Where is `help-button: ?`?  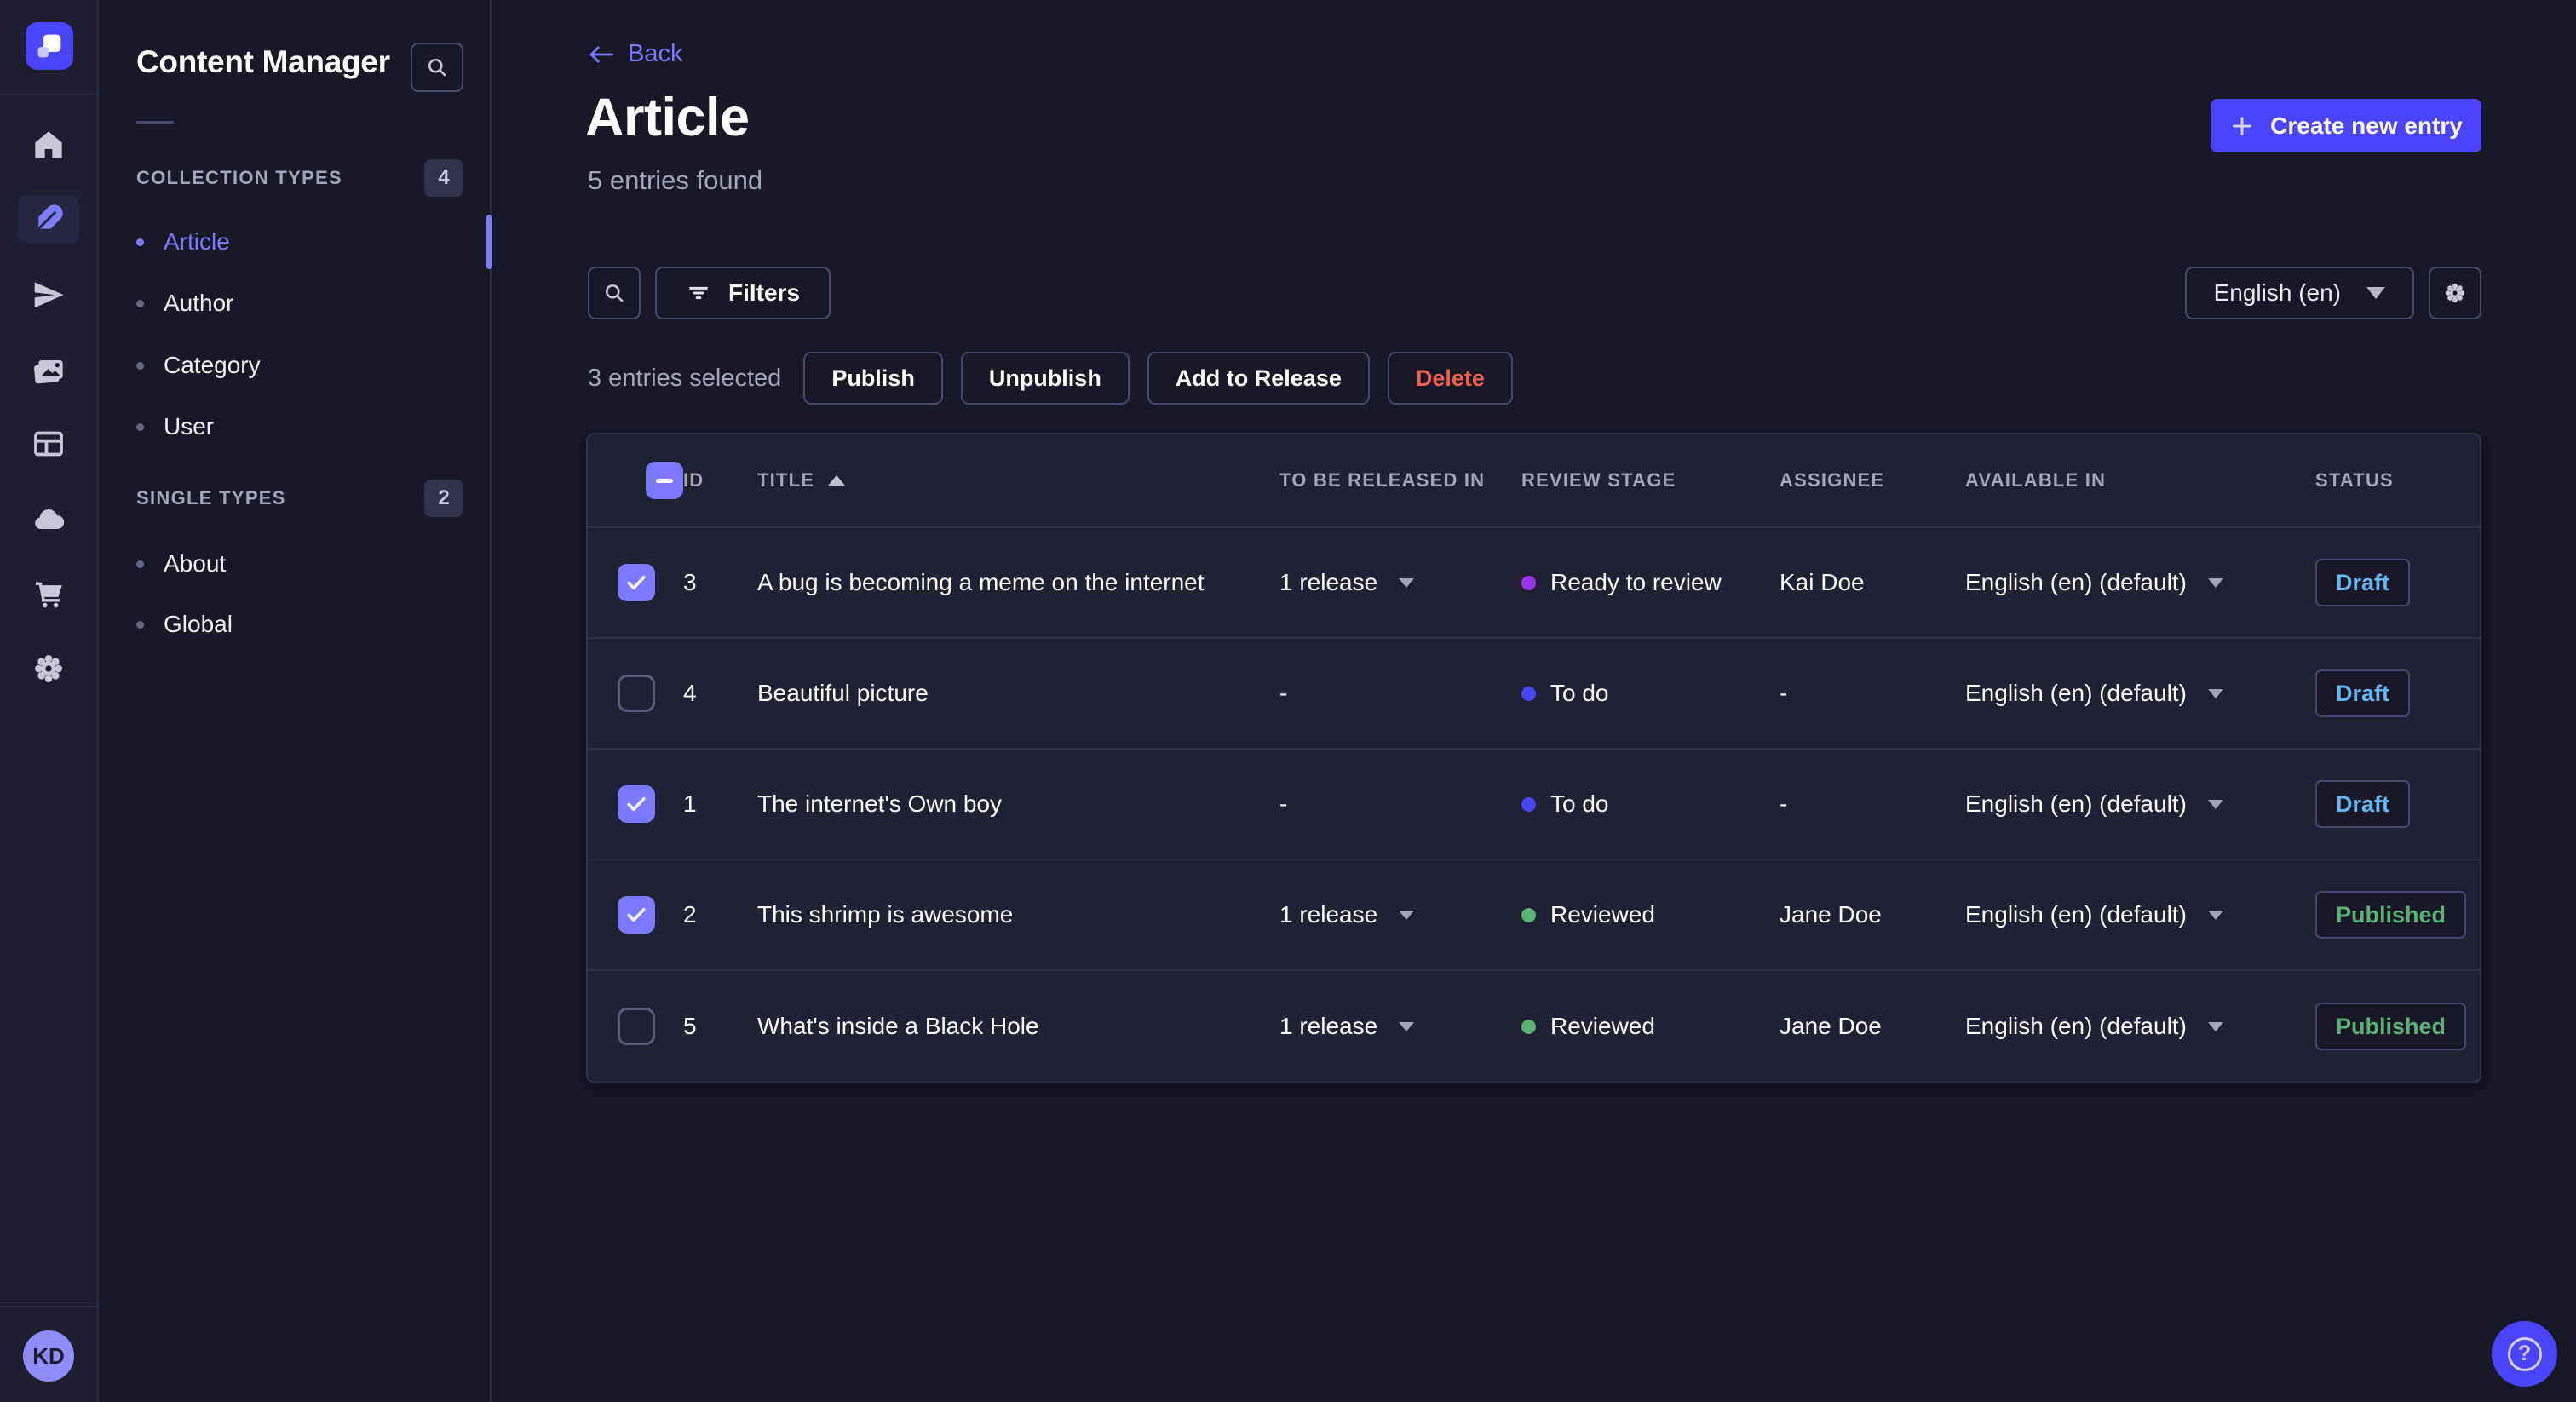 help-button: ? is located at coordinates (2525, 1354).